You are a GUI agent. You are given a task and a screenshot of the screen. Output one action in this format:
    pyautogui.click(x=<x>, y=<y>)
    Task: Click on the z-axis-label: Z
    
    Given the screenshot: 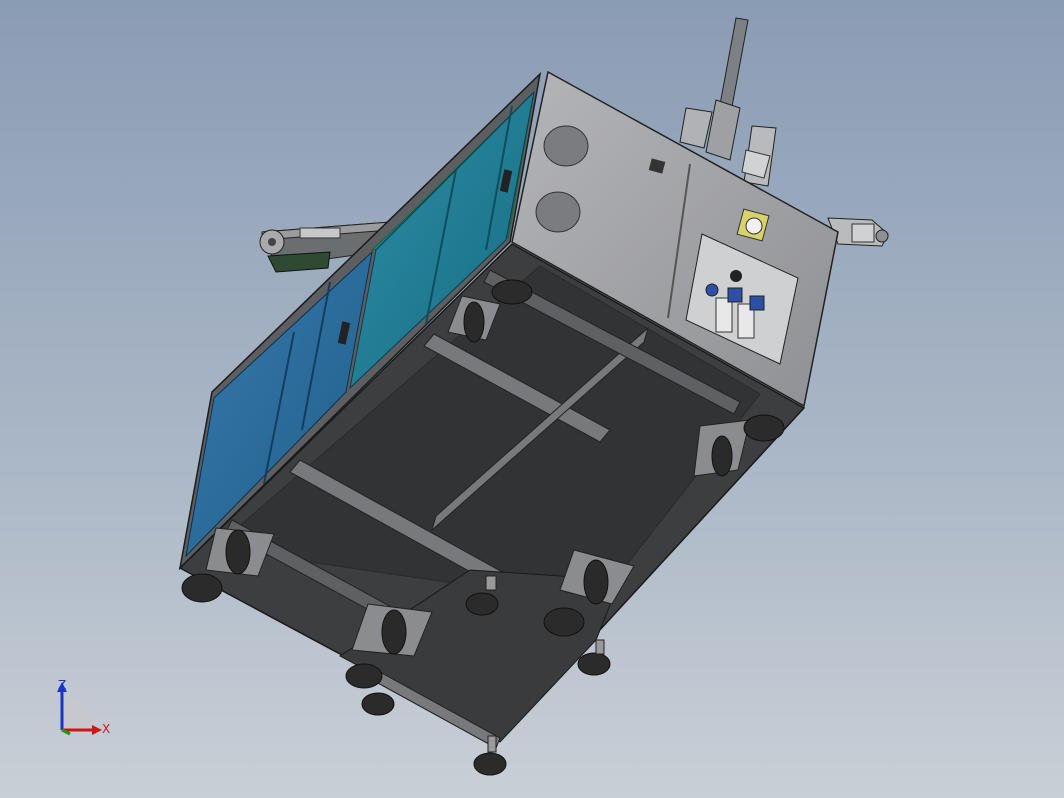 What is the action you would take?
    pyautogui.click(x=62, y=685)
    